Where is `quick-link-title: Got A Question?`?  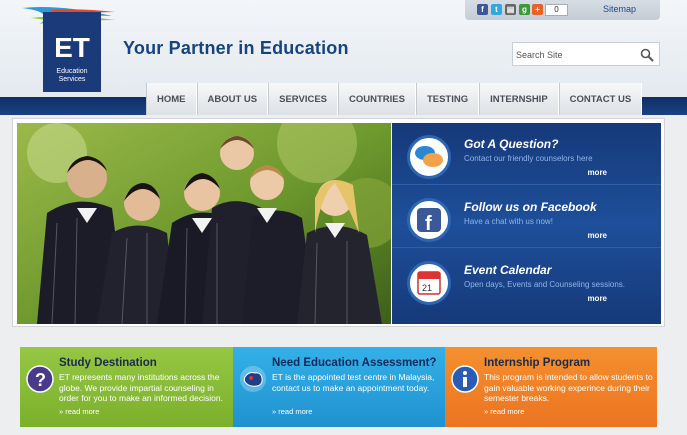 quick-link-title: Got A Question? is located at coordinates (511, 144).